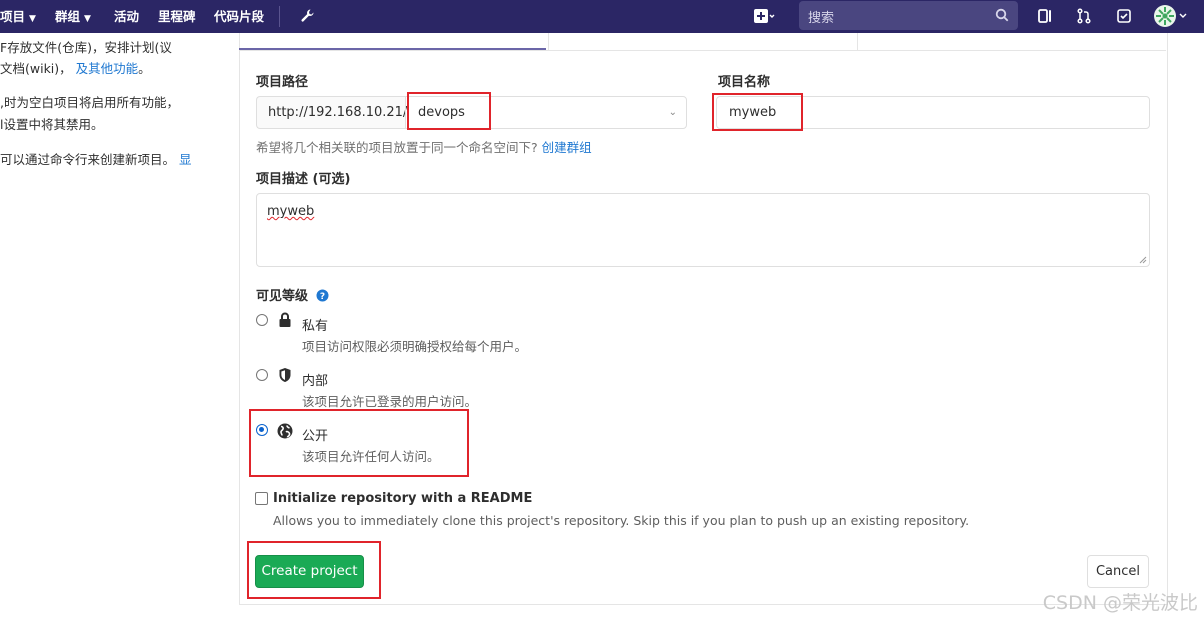  I want to click on project-name-value: myweb, so click(753, 112).